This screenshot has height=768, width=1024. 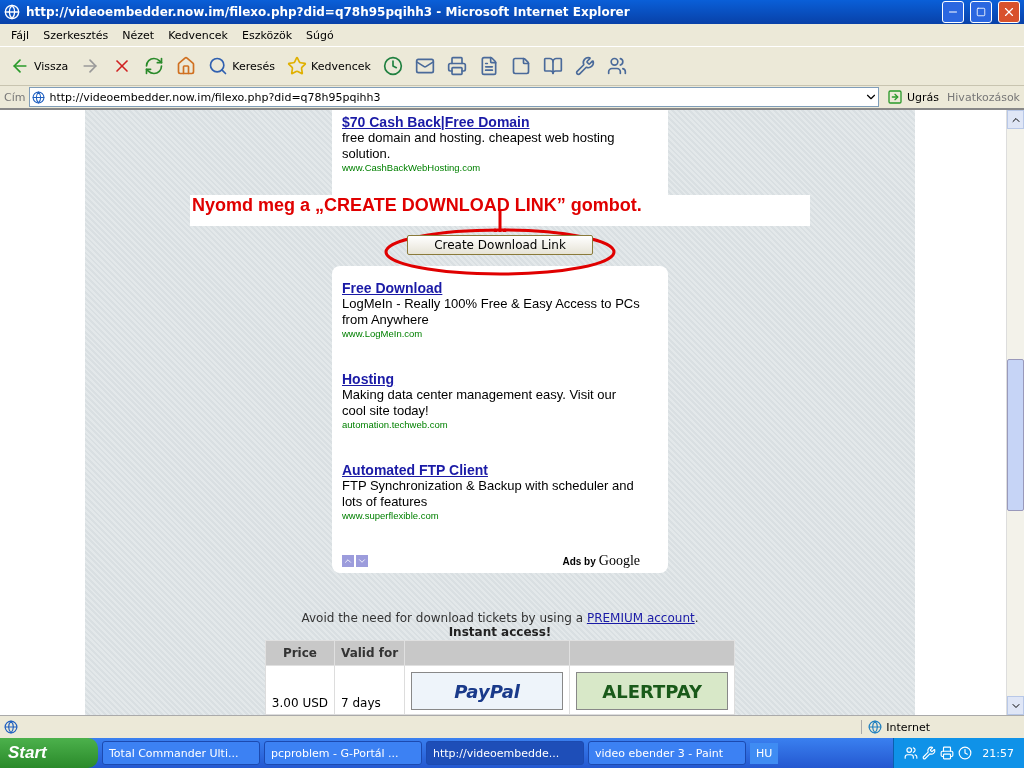 What do you see at coordinates (491, 470) in the screenshot?
I see `ad-link: Automated FTP Client` at bounding box center [491, 470].